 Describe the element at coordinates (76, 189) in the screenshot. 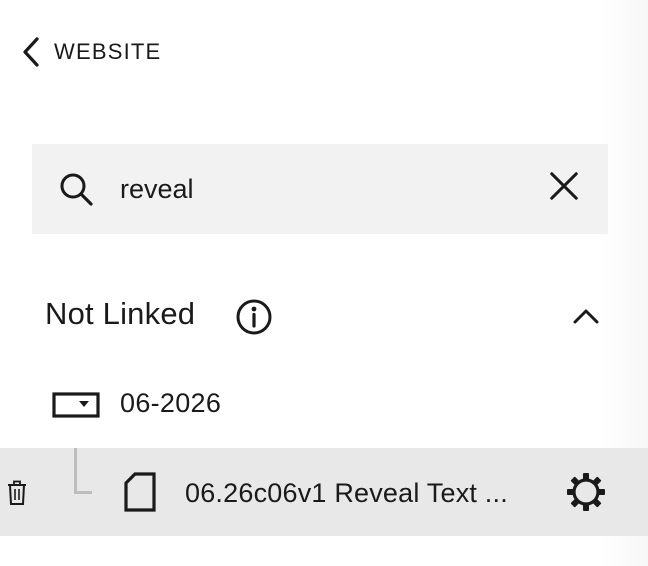

I see `search-icon` at that location.